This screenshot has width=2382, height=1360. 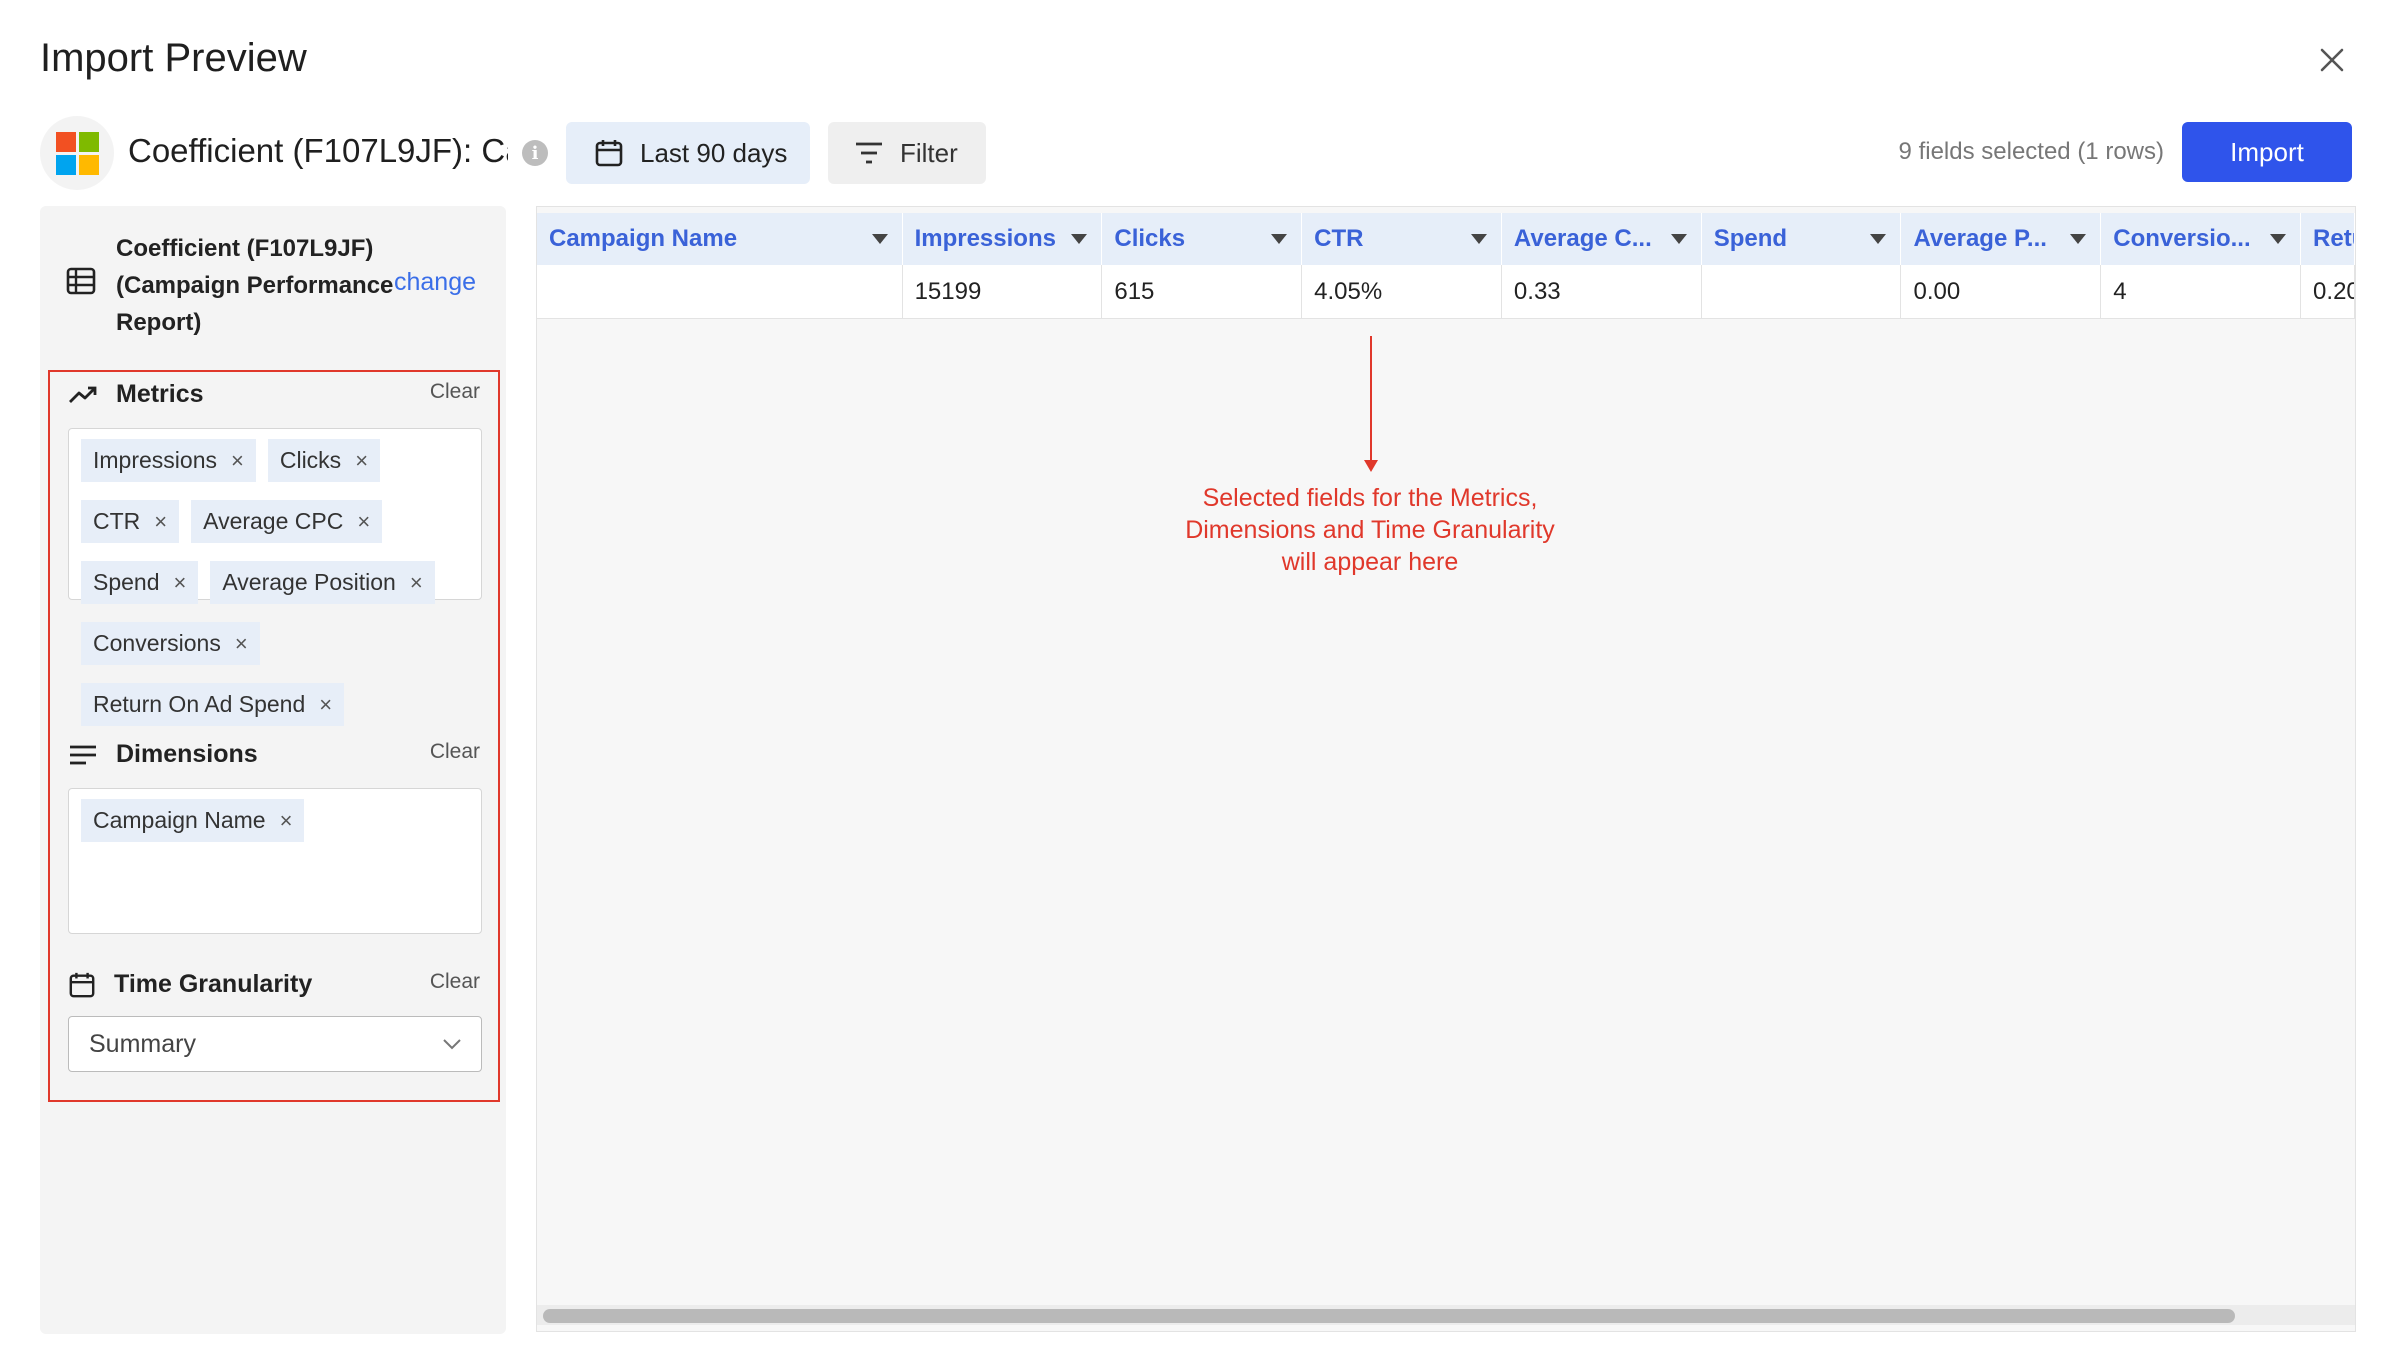 What do you see at coordinates (1602, 292) in the screenshot?
I see `table-cell: 0.33` at bounding box center [1602, 292].